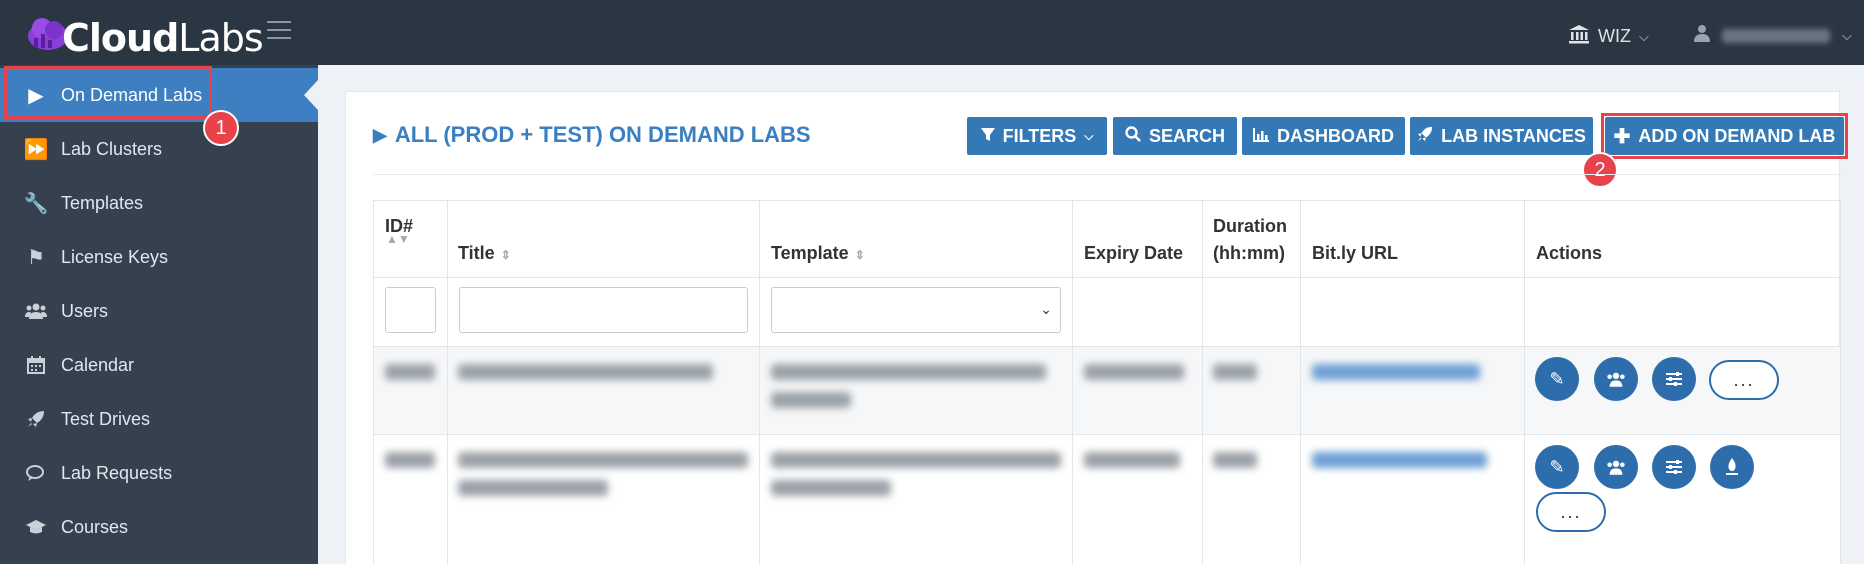  I want to click on lab-instances-label: LAB INSTANCES, so click(1513, 135).